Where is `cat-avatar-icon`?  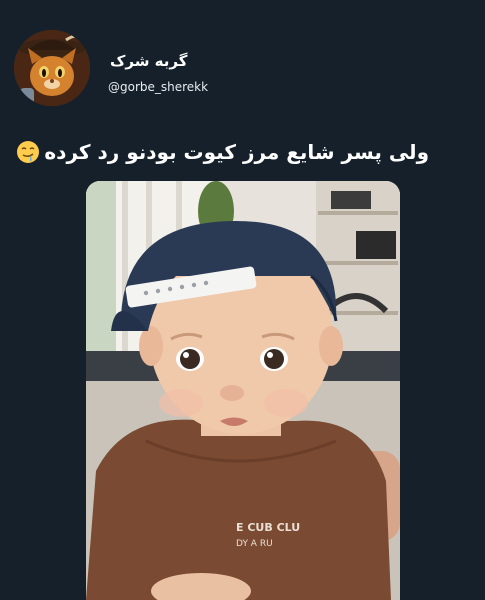 cat-avatar-icon is located at coordinates (52, 68).